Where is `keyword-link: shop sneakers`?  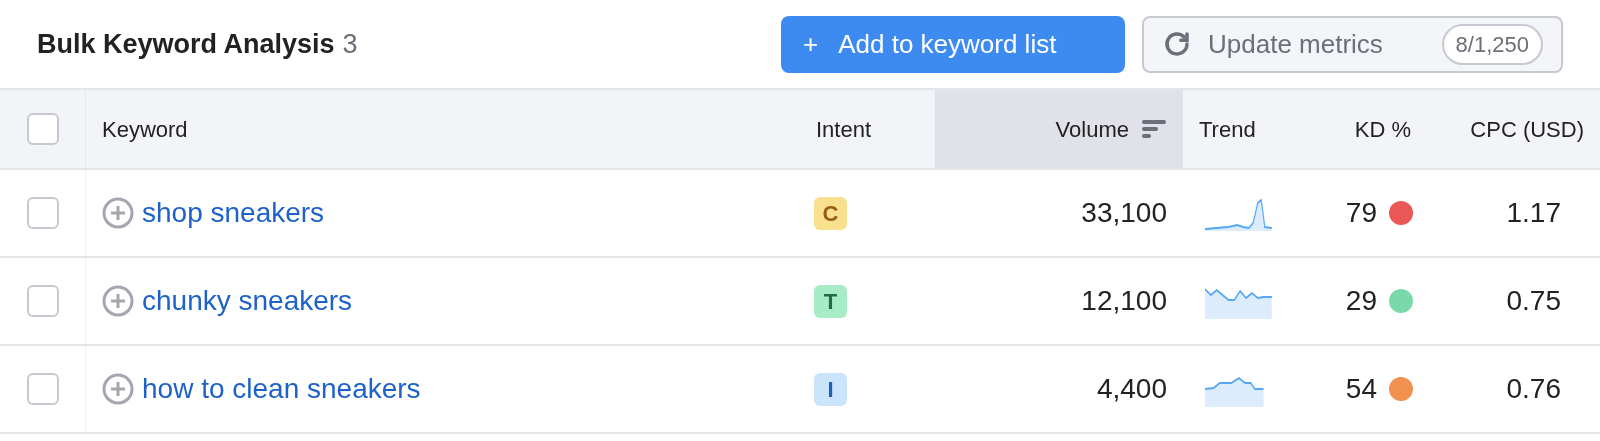
keyword-link: shop sneakers is located at coordinates (233, 213).